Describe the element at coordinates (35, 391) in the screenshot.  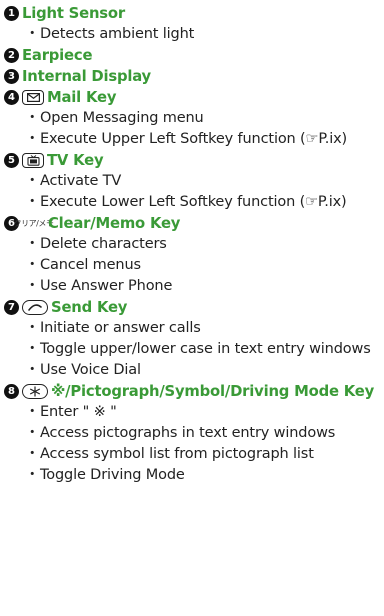
I see `asterisk-key-icon` at that location.